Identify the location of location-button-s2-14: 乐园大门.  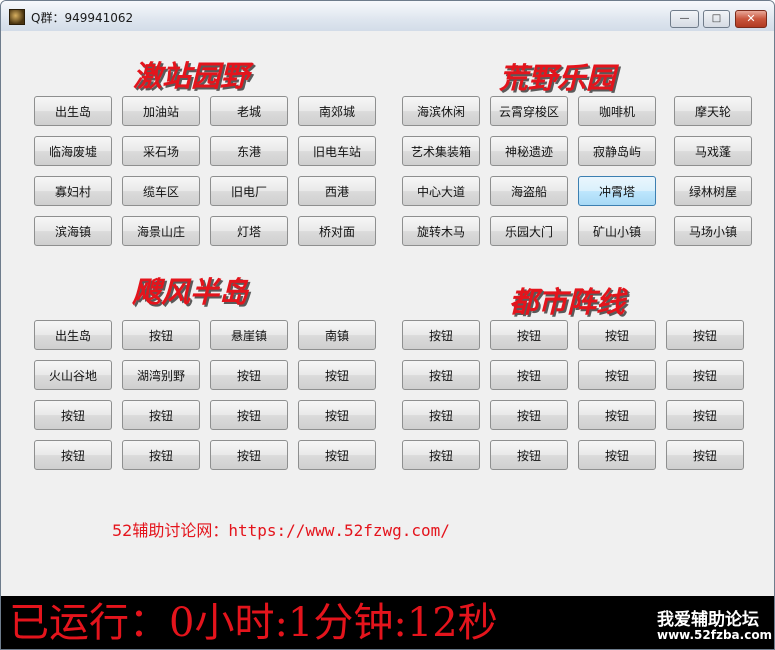
(529, 231).